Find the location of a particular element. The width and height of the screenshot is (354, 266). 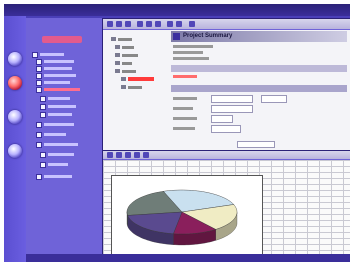

help-icon is located at coordinates (192, 24).